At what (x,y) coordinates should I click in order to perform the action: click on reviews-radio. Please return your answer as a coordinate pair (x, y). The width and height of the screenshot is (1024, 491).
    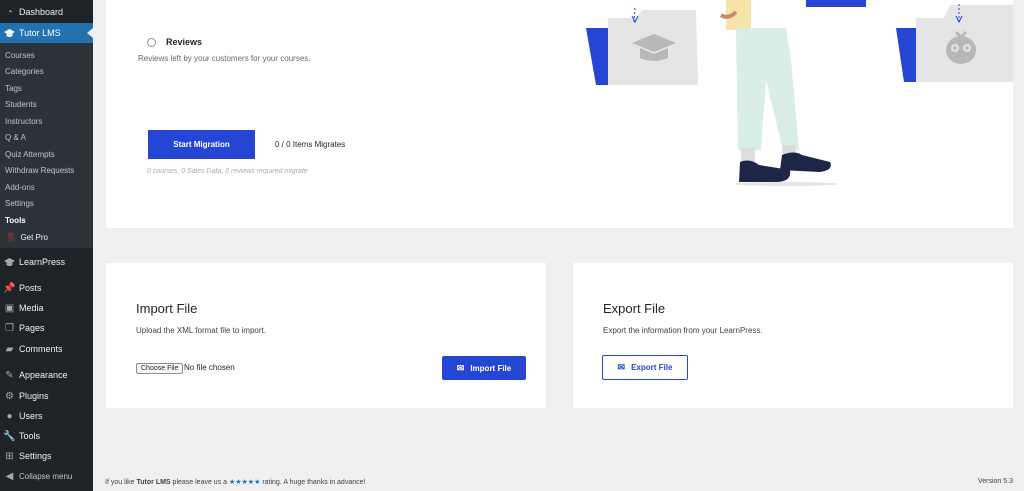
    Looking at the image, I should click on (151, 42).